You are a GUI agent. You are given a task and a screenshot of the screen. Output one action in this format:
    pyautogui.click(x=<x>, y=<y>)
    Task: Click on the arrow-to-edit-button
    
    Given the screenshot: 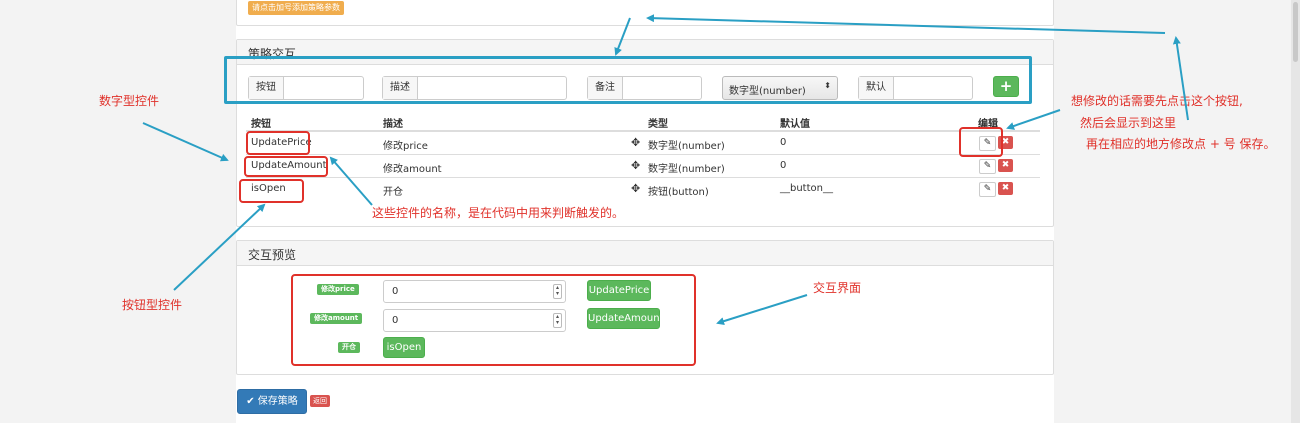 What is the action you would take?
    pyautogui.click(x=1033, y=119)
    